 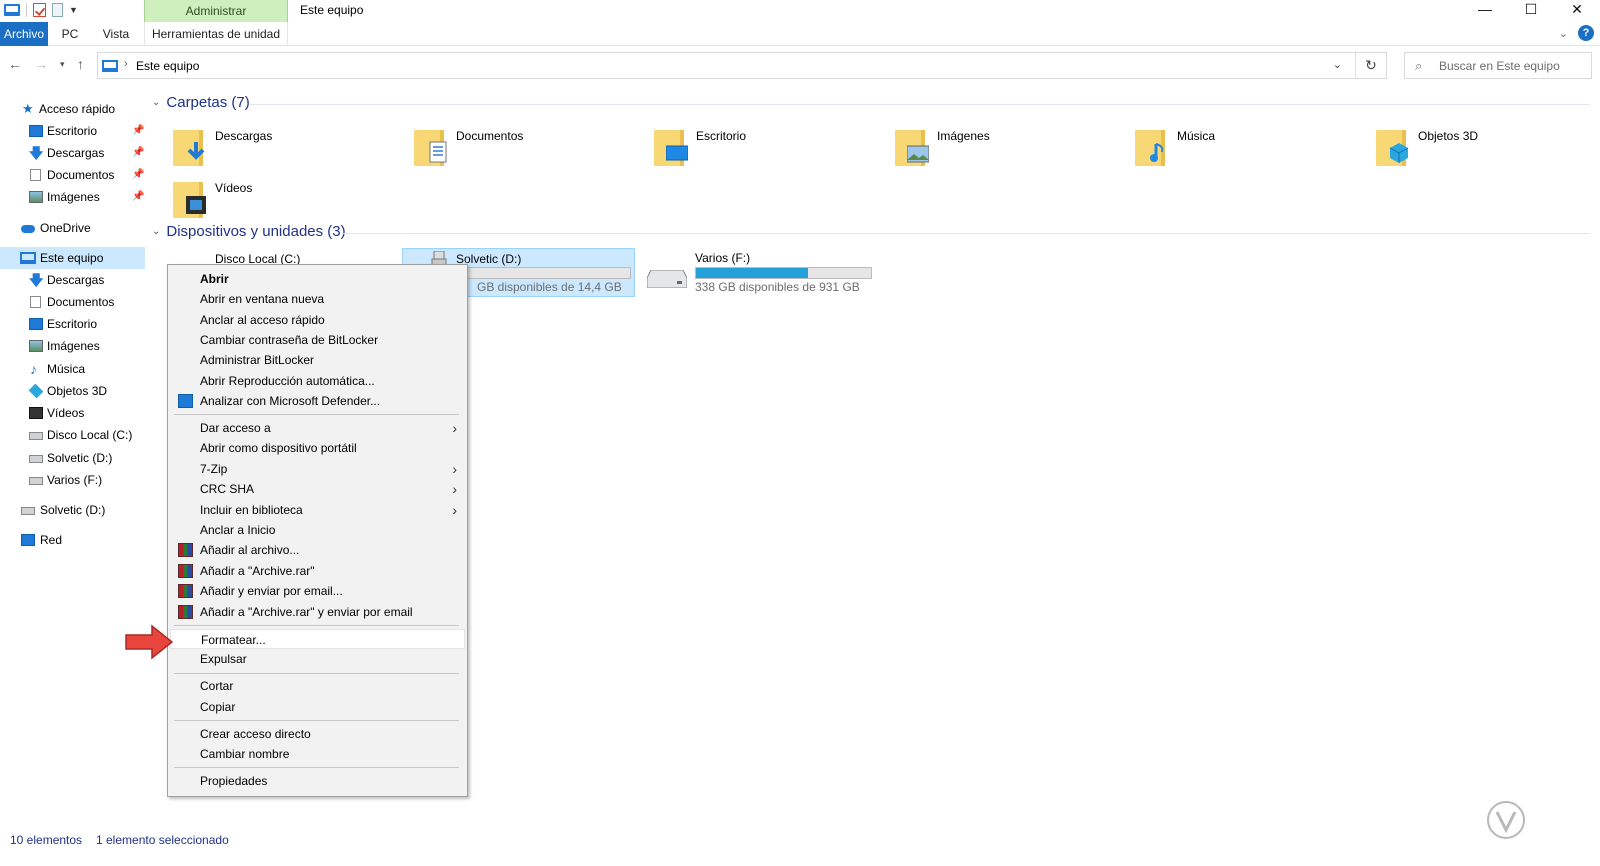 I want to click on nav-item-solvetic-d: Solvetic (D:), so click(x=72, y=458).